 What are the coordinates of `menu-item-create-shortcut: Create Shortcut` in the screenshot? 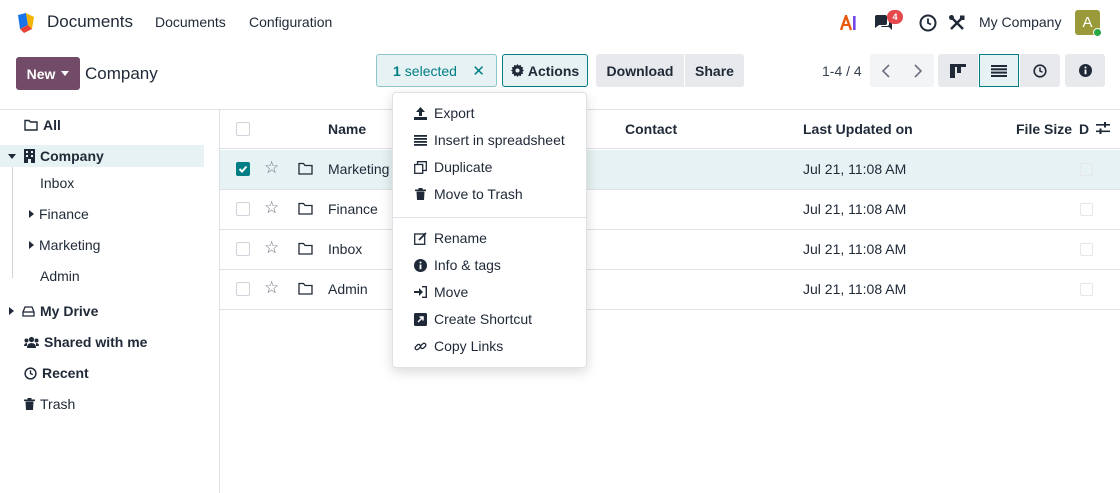 It's located at (472, 319).